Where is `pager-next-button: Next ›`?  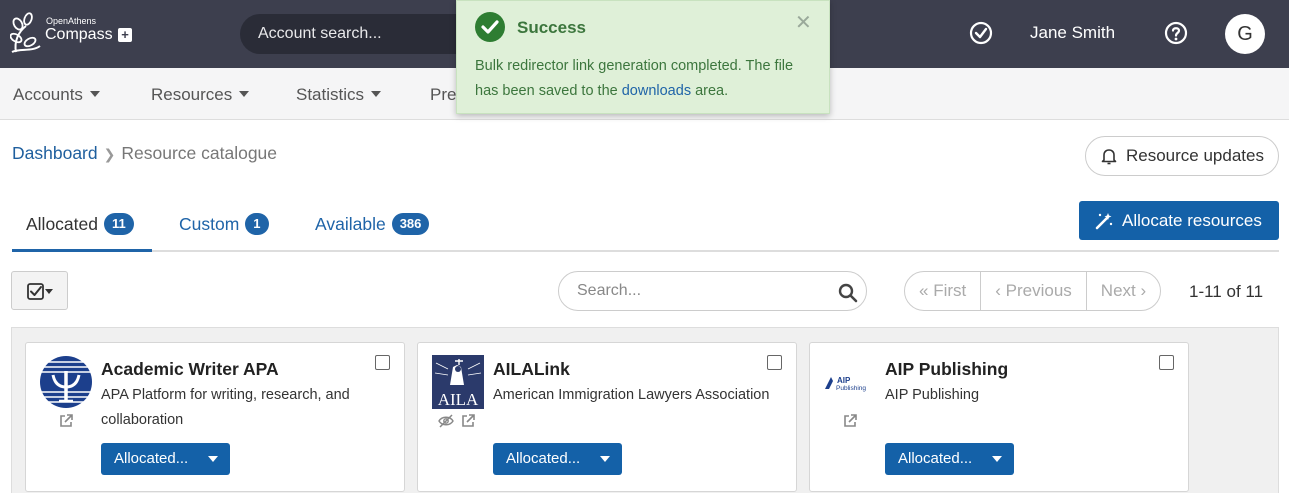 pager-next-button: Next › is located at coordinates (1123, 291).